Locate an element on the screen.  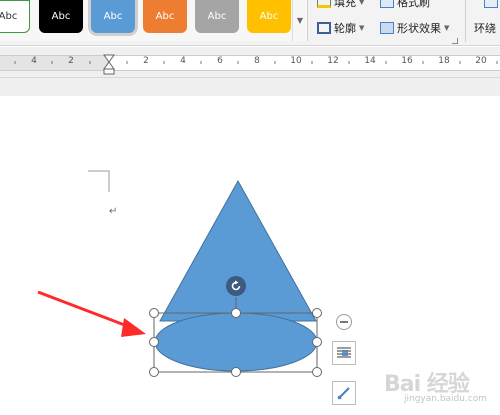
resize-handle-bottom is located at coordinates (236, 372).